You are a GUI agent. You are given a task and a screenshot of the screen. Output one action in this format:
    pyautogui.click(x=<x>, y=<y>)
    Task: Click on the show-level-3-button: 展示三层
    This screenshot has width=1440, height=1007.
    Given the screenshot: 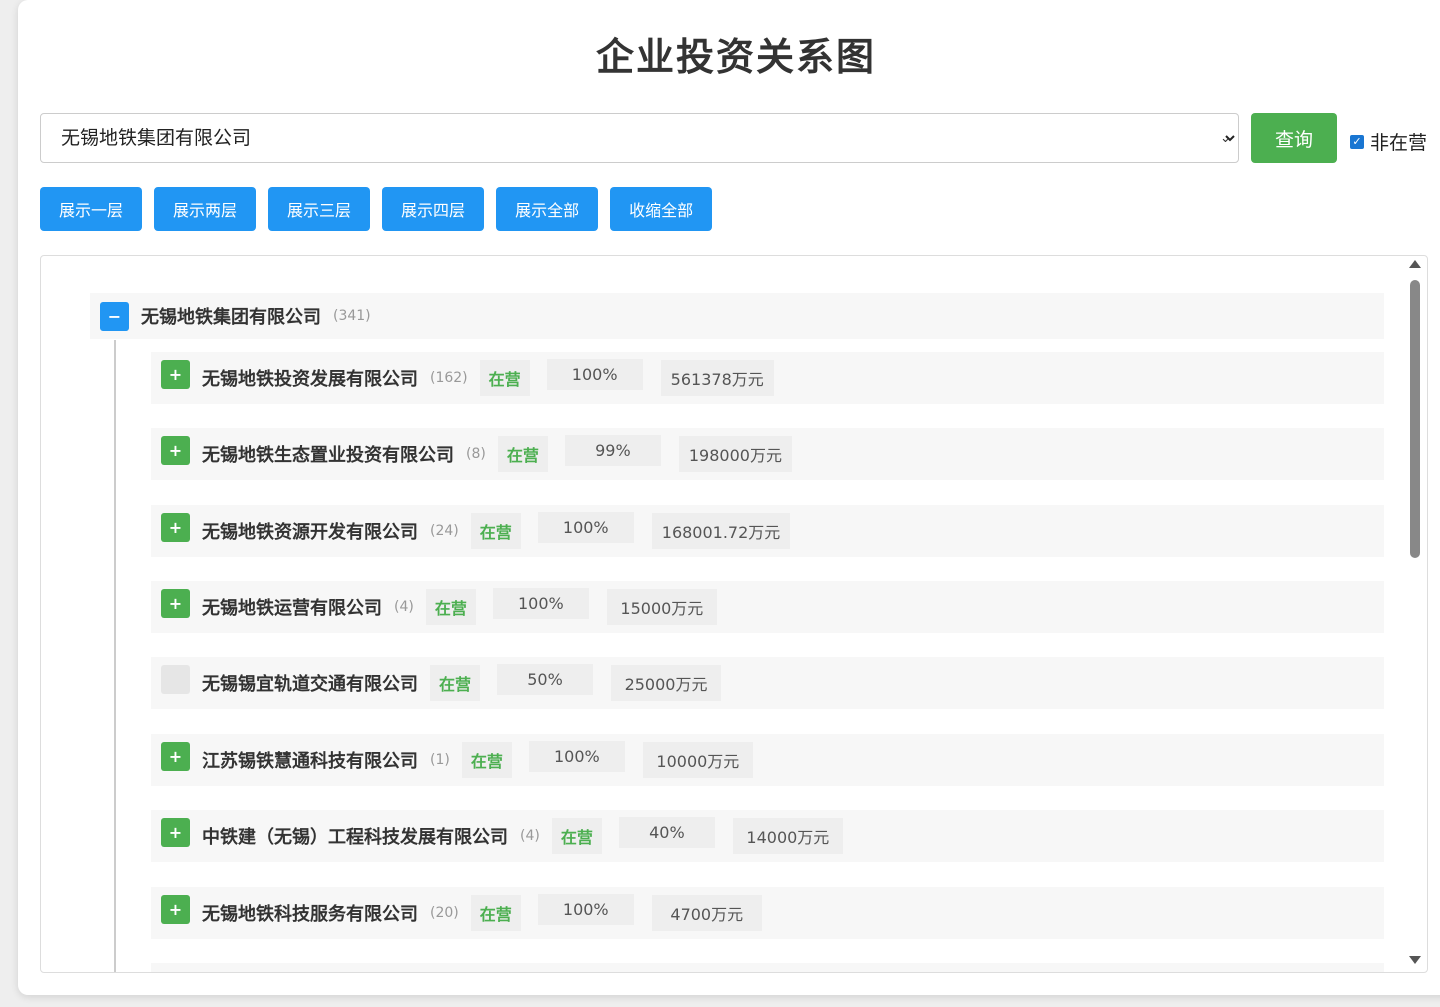 What is the action you would take?
    pyautogui.click(x=319, y=209)
    